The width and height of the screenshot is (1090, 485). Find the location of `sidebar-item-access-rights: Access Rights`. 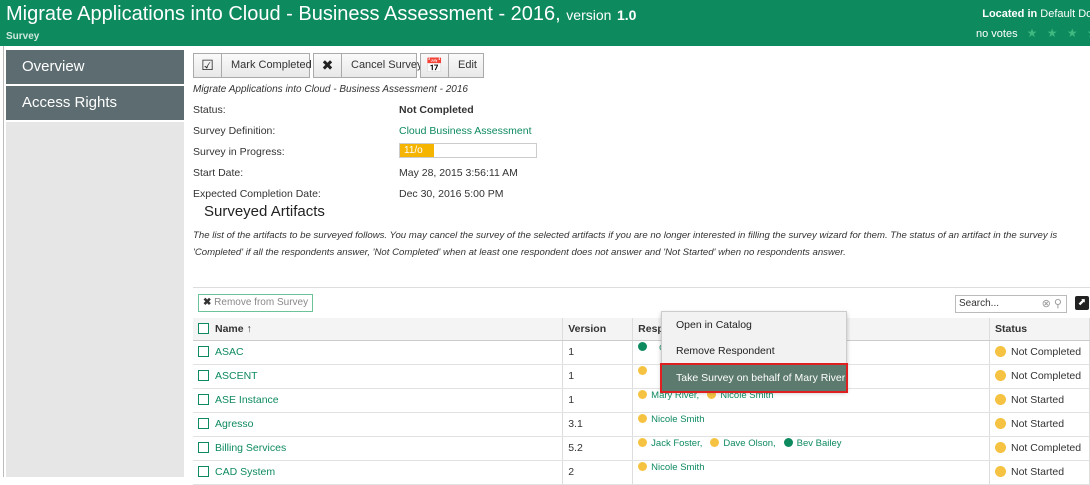

sidebar-item-access-rights: Access Rights is located at coordinates (95, 104).